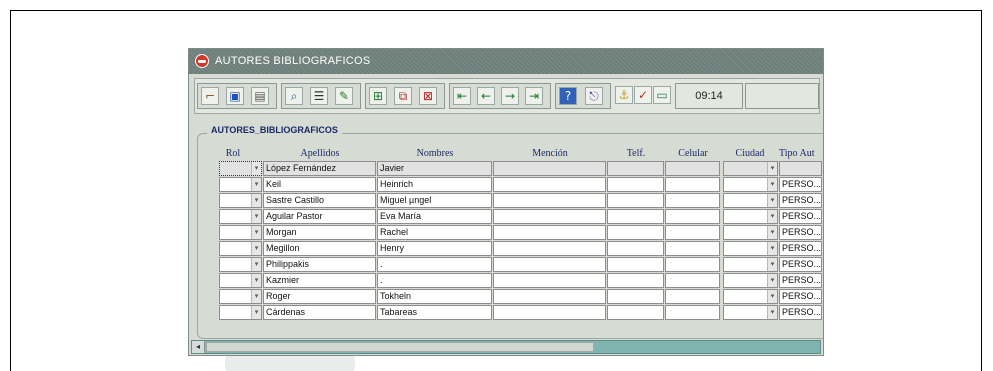  I want to click on apellidos-field: Philippakis, so click(319, 264).